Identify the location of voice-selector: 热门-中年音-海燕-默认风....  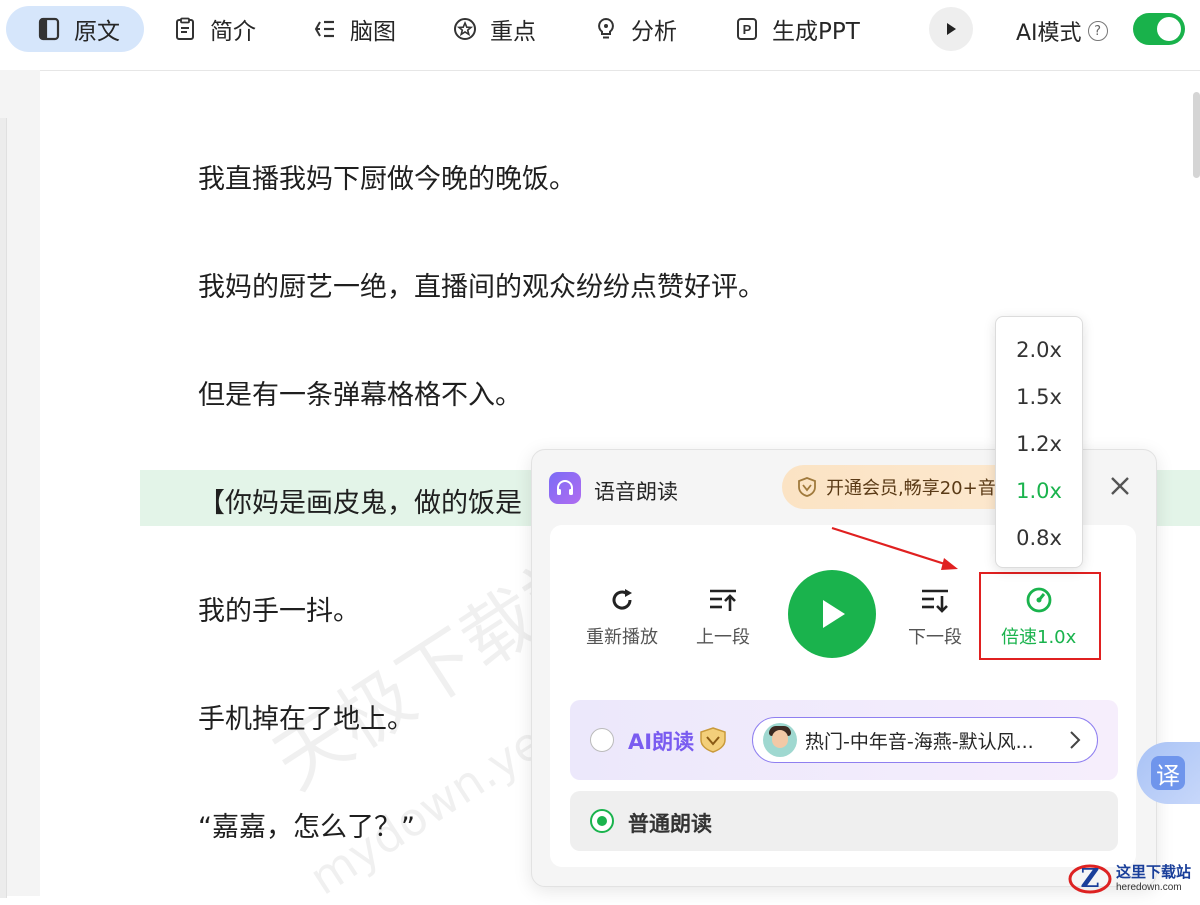
(925, 740).